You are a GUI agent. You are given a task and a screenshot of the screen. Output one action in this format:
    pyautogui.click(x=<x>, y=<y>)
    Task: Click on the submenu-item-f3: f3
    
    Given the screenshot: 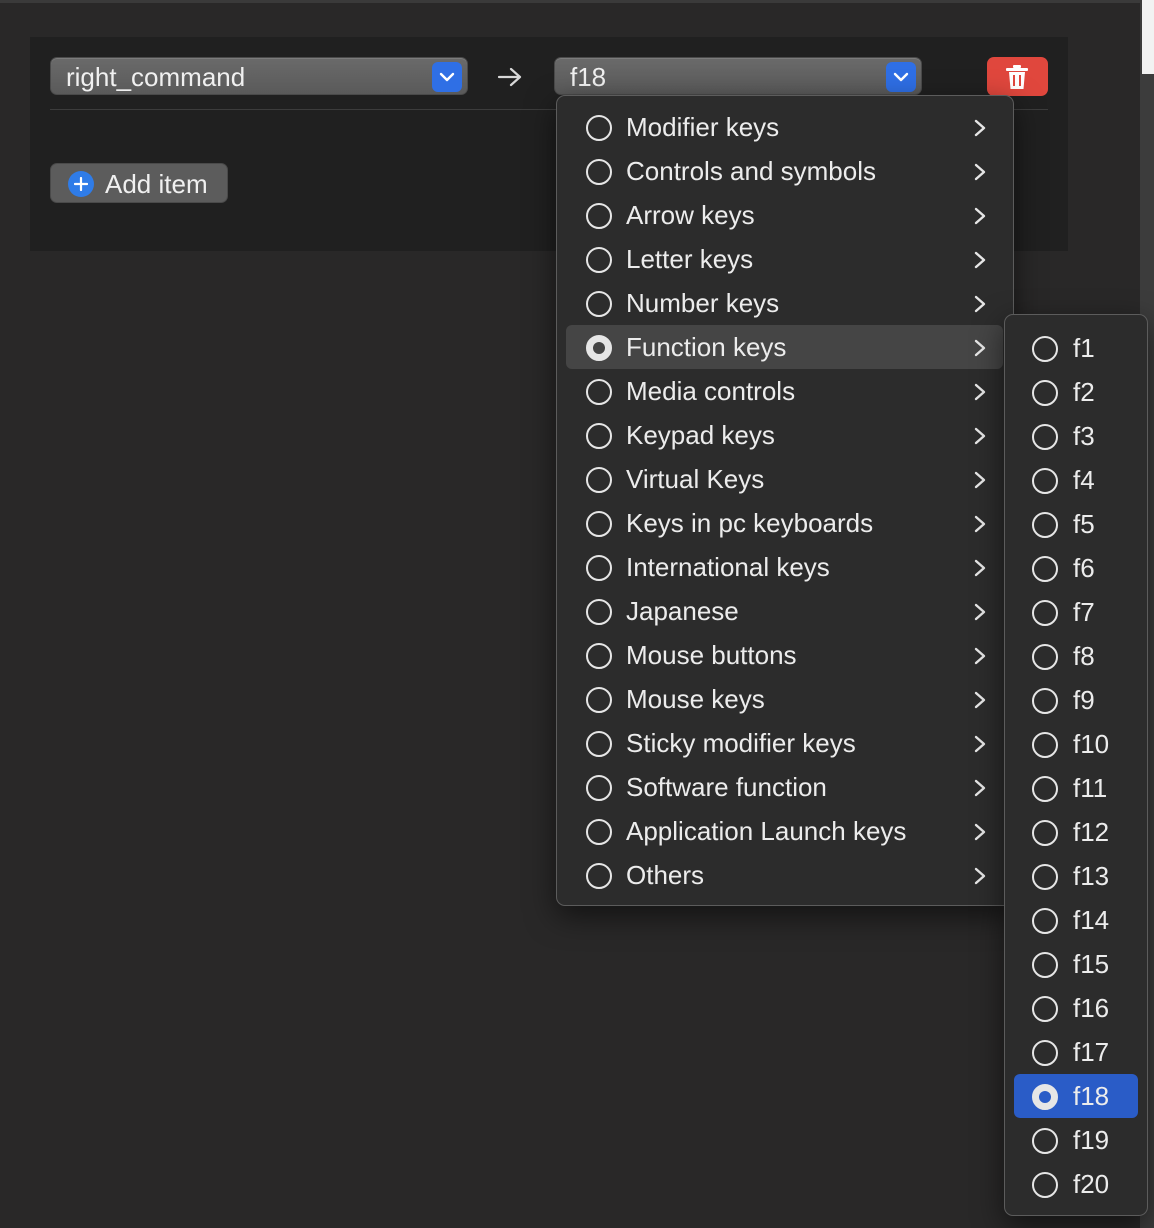 What is the action you would take?
    pyautogui.click(x=1076, y=436)
    